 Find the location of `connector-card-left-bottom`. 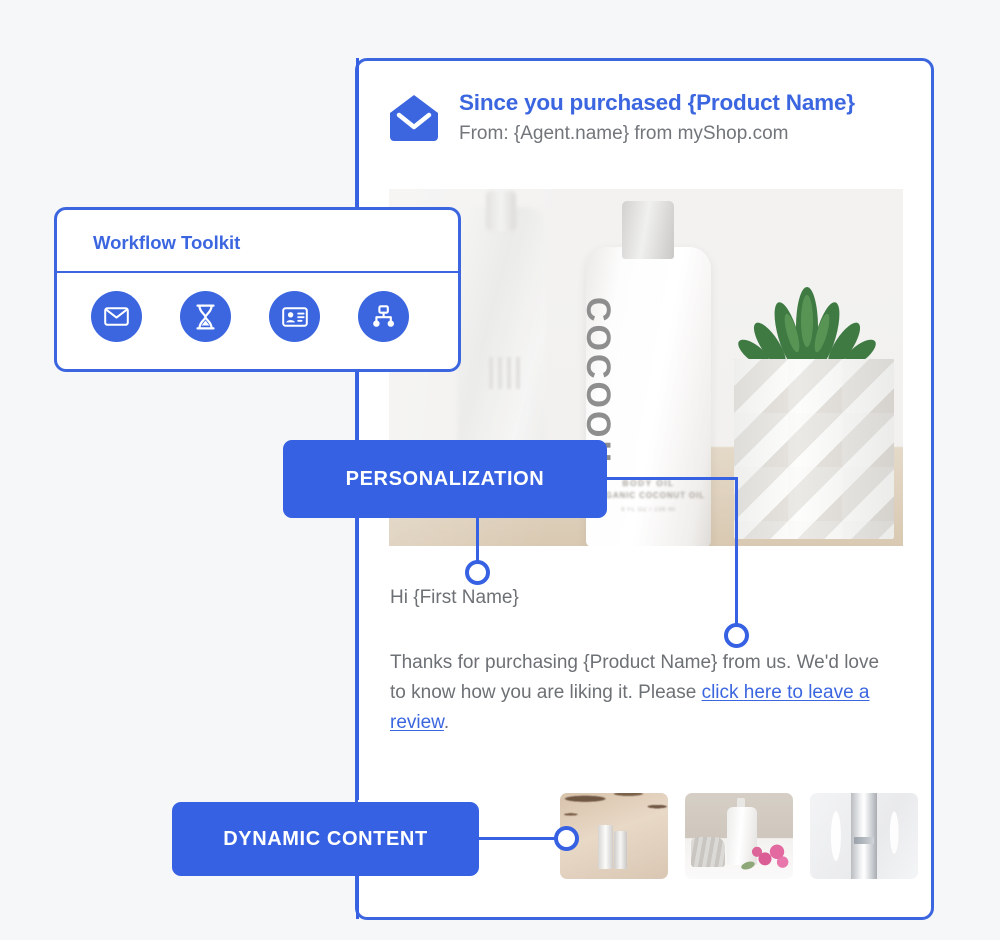

connector-card-left-bottom is located at coordinates (357, 896).